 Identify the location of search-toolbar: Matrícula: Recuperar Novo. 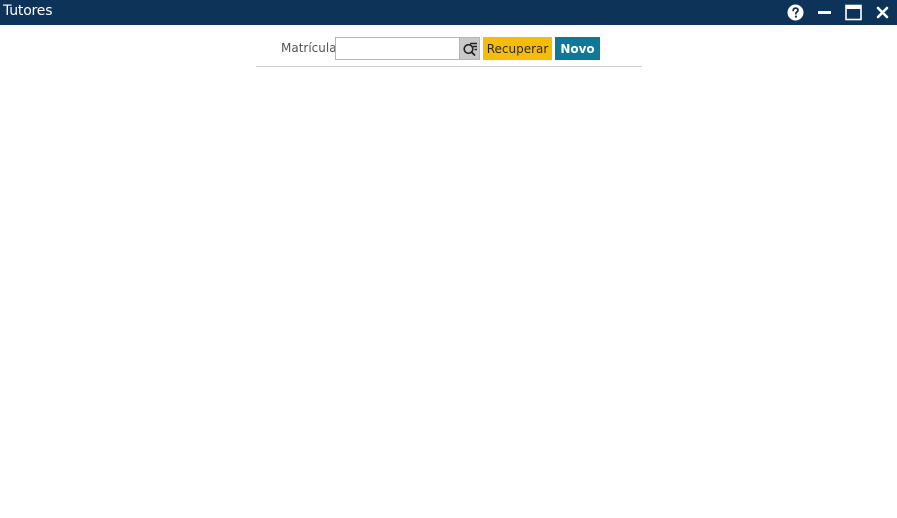
(449, 51).